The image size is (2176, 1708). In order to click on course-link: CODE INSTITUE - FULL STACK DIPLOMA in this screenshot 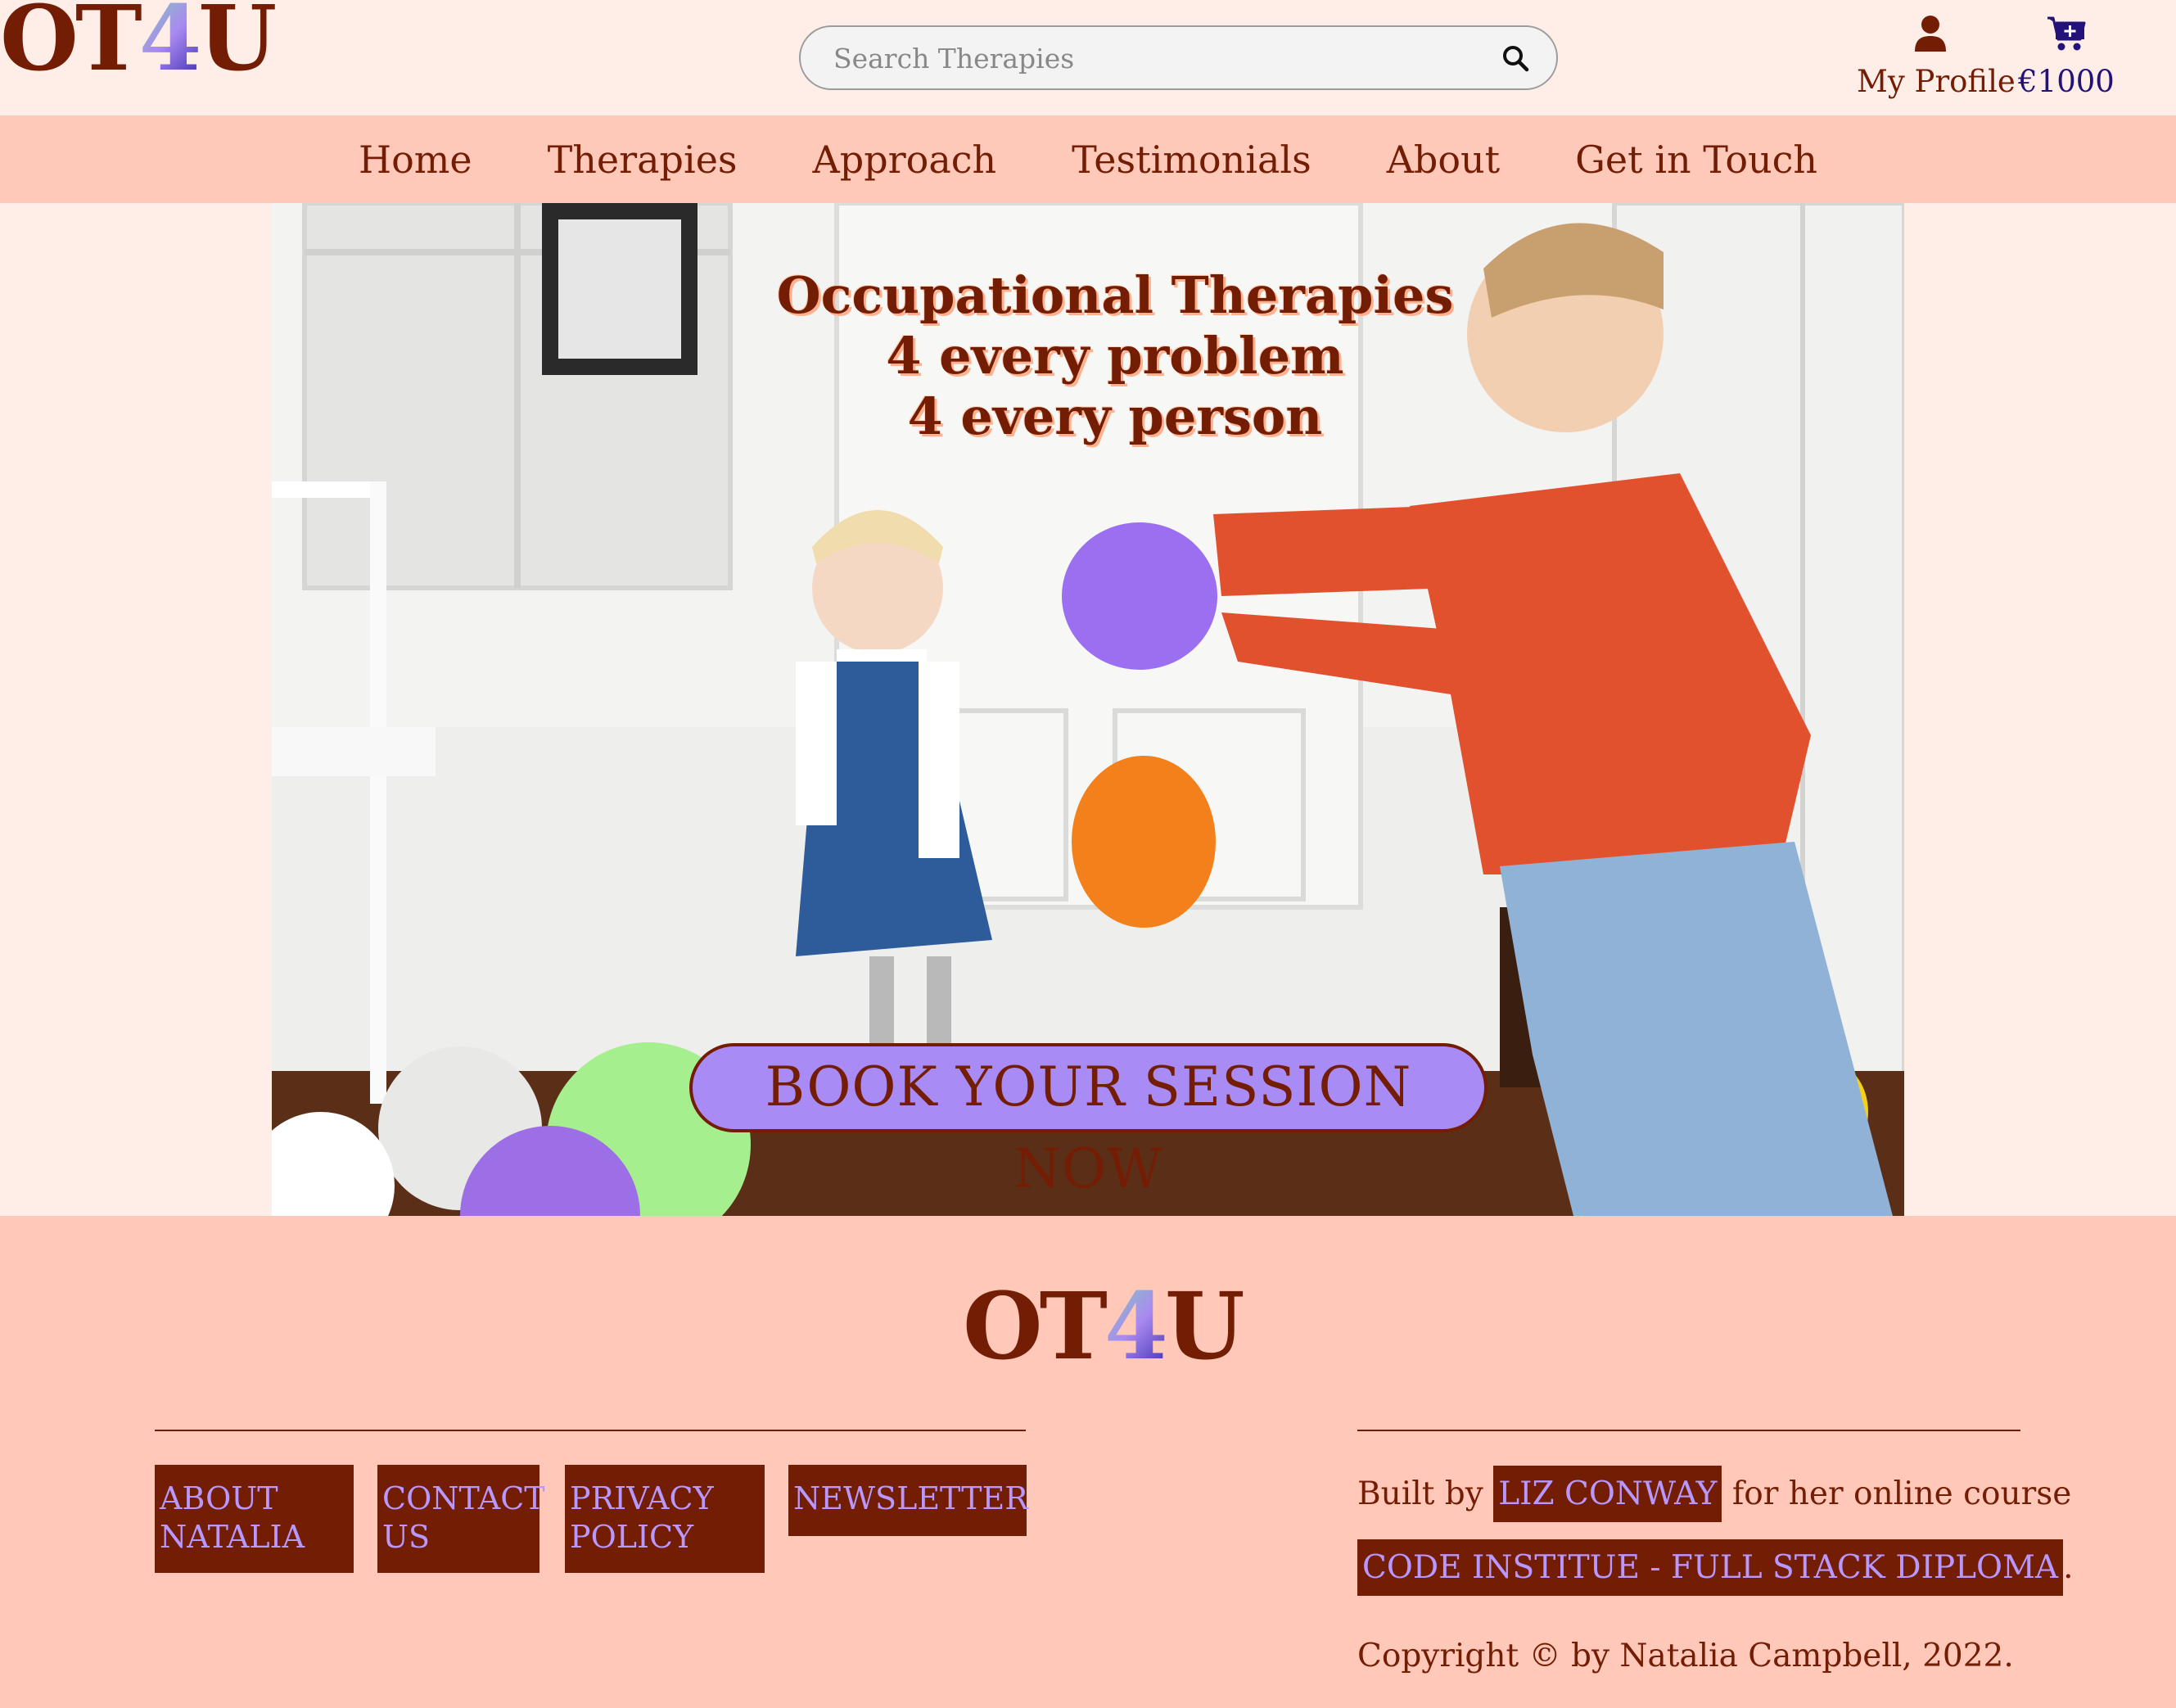, I will do `click(1711, 1567)`.